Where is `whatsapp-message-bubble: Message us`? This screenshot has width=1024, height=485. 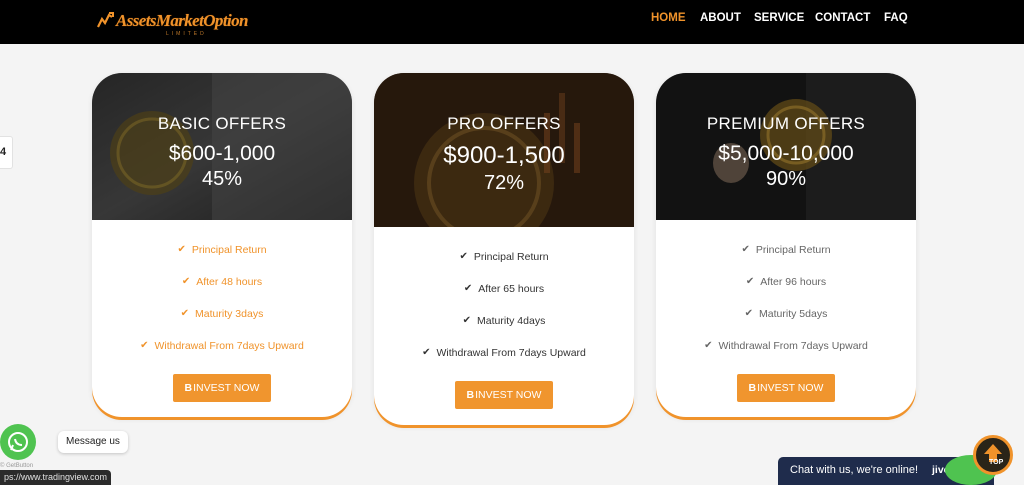
whatsapp-message-bubble: Message us is located at coordinates (93, 442).